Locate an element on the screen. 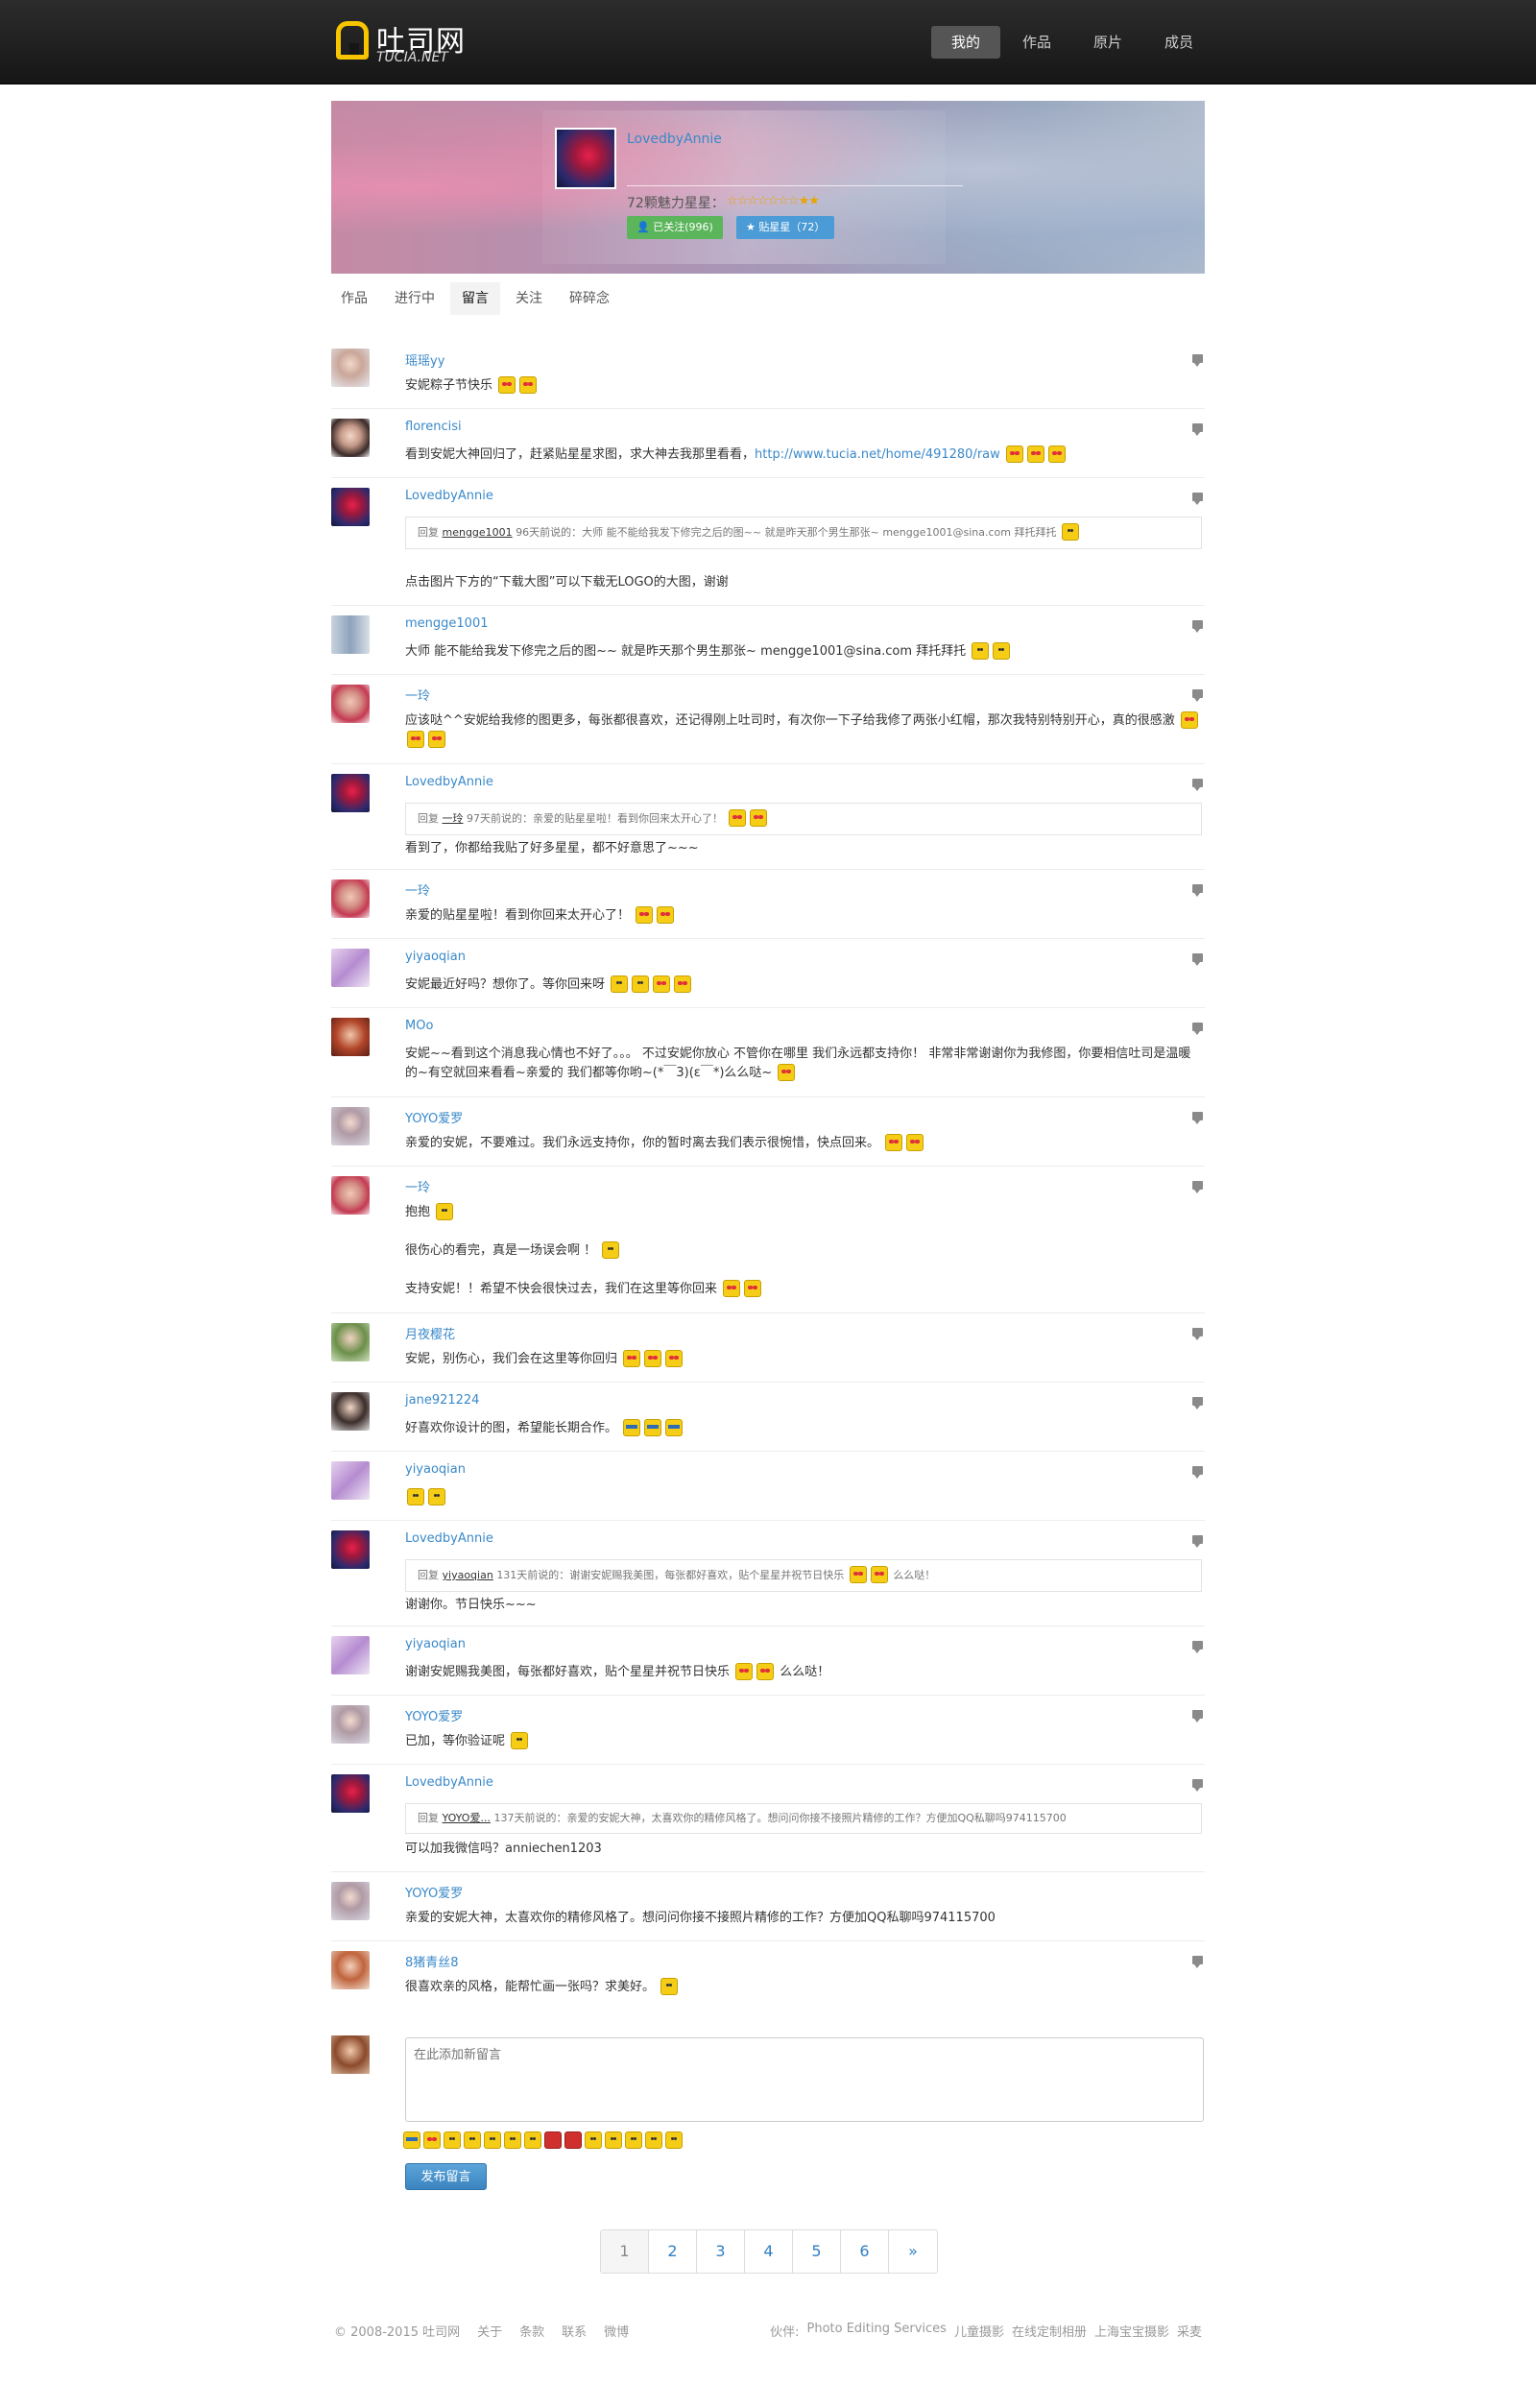 The image size is (1536, 2408). comment-author: florencisi is located at coordinates (434, 427).